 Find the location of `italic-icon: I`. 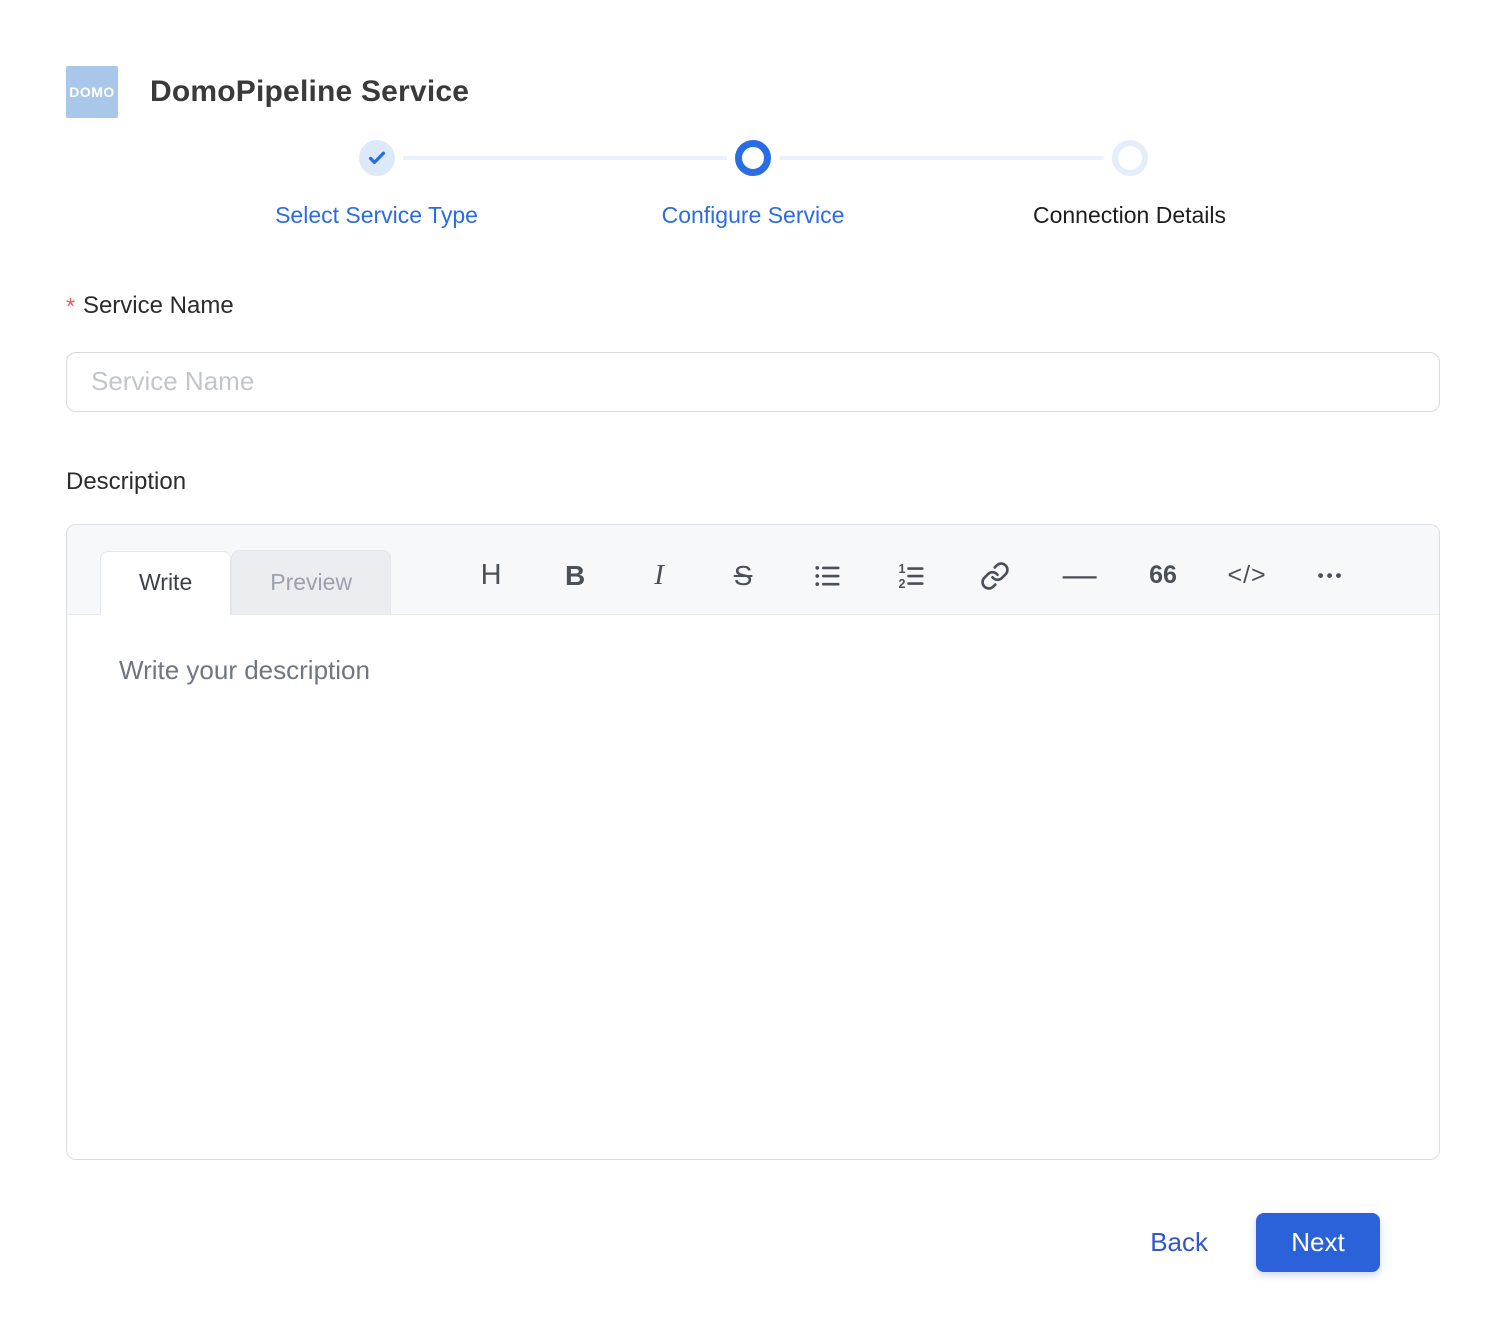

italic-icon: I is located at coordinates (659, 576).